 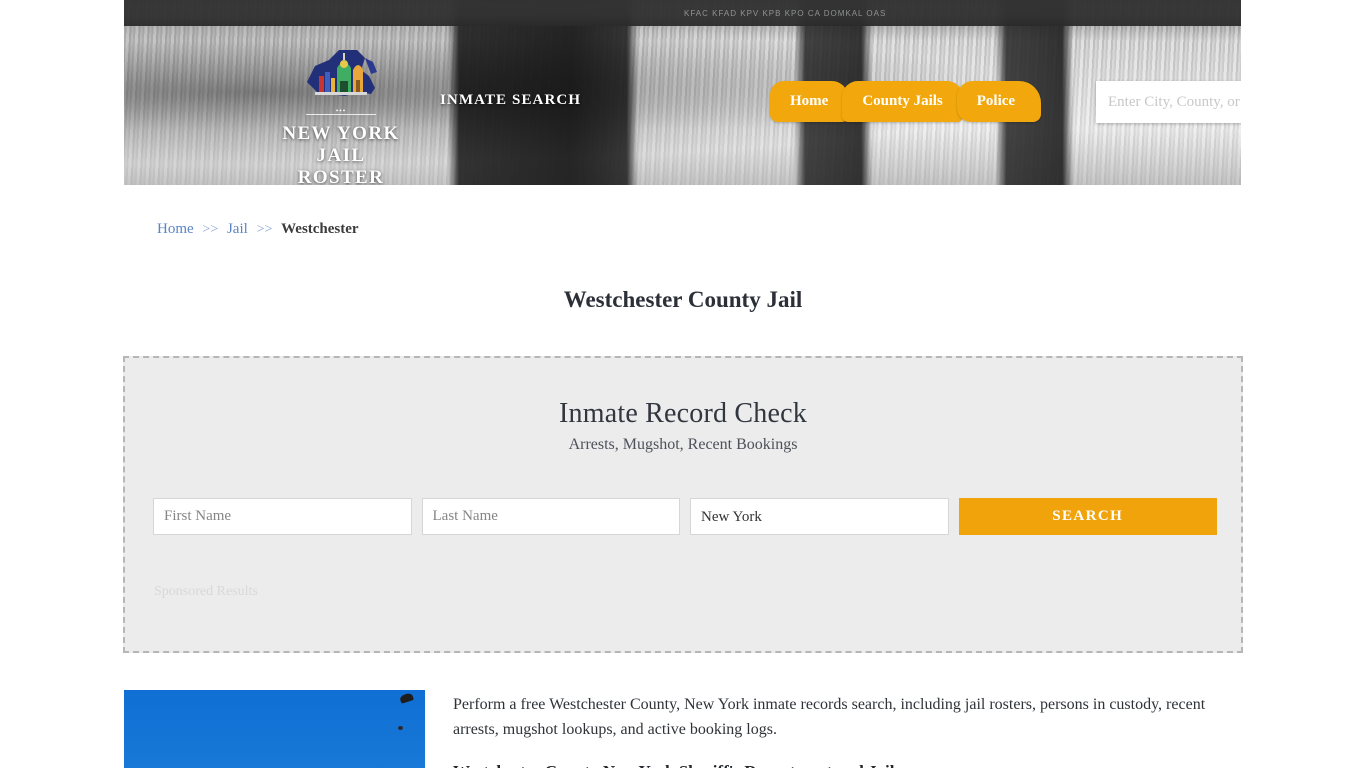 What do you see at coordinates (785, 13) in the screenshot?
I see `shelf-label-strip: KFAC KFAD KPV KPB KPO CA DOMKAL OAS` at bounding box center [785, 13].